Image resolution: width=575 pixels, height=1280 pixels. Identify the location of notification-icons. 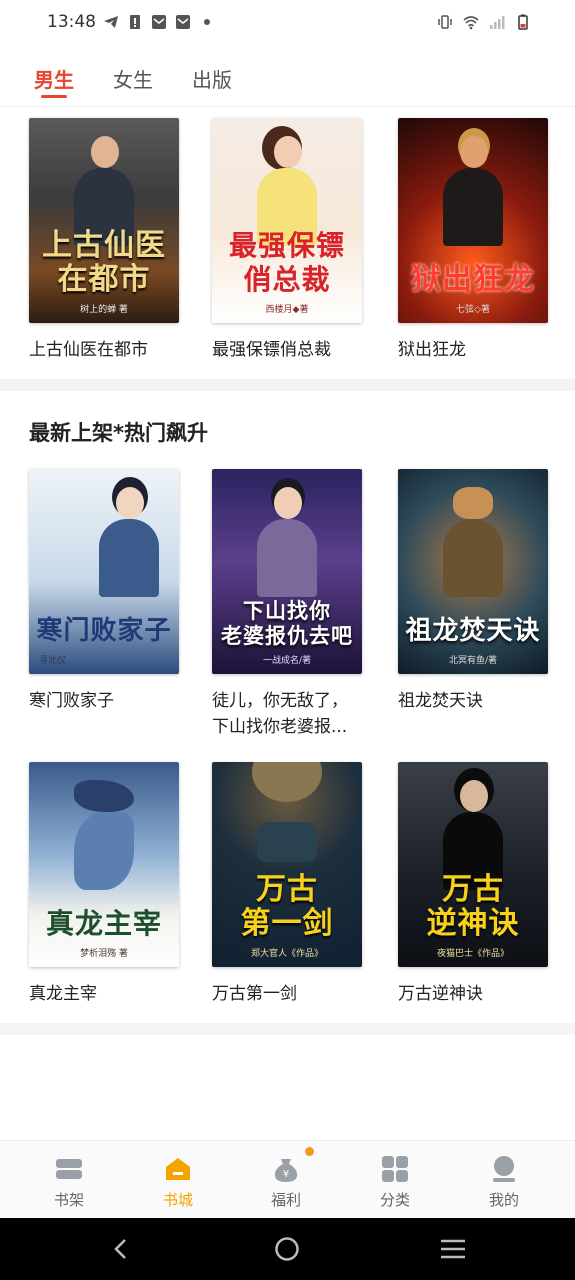
(159, 22).